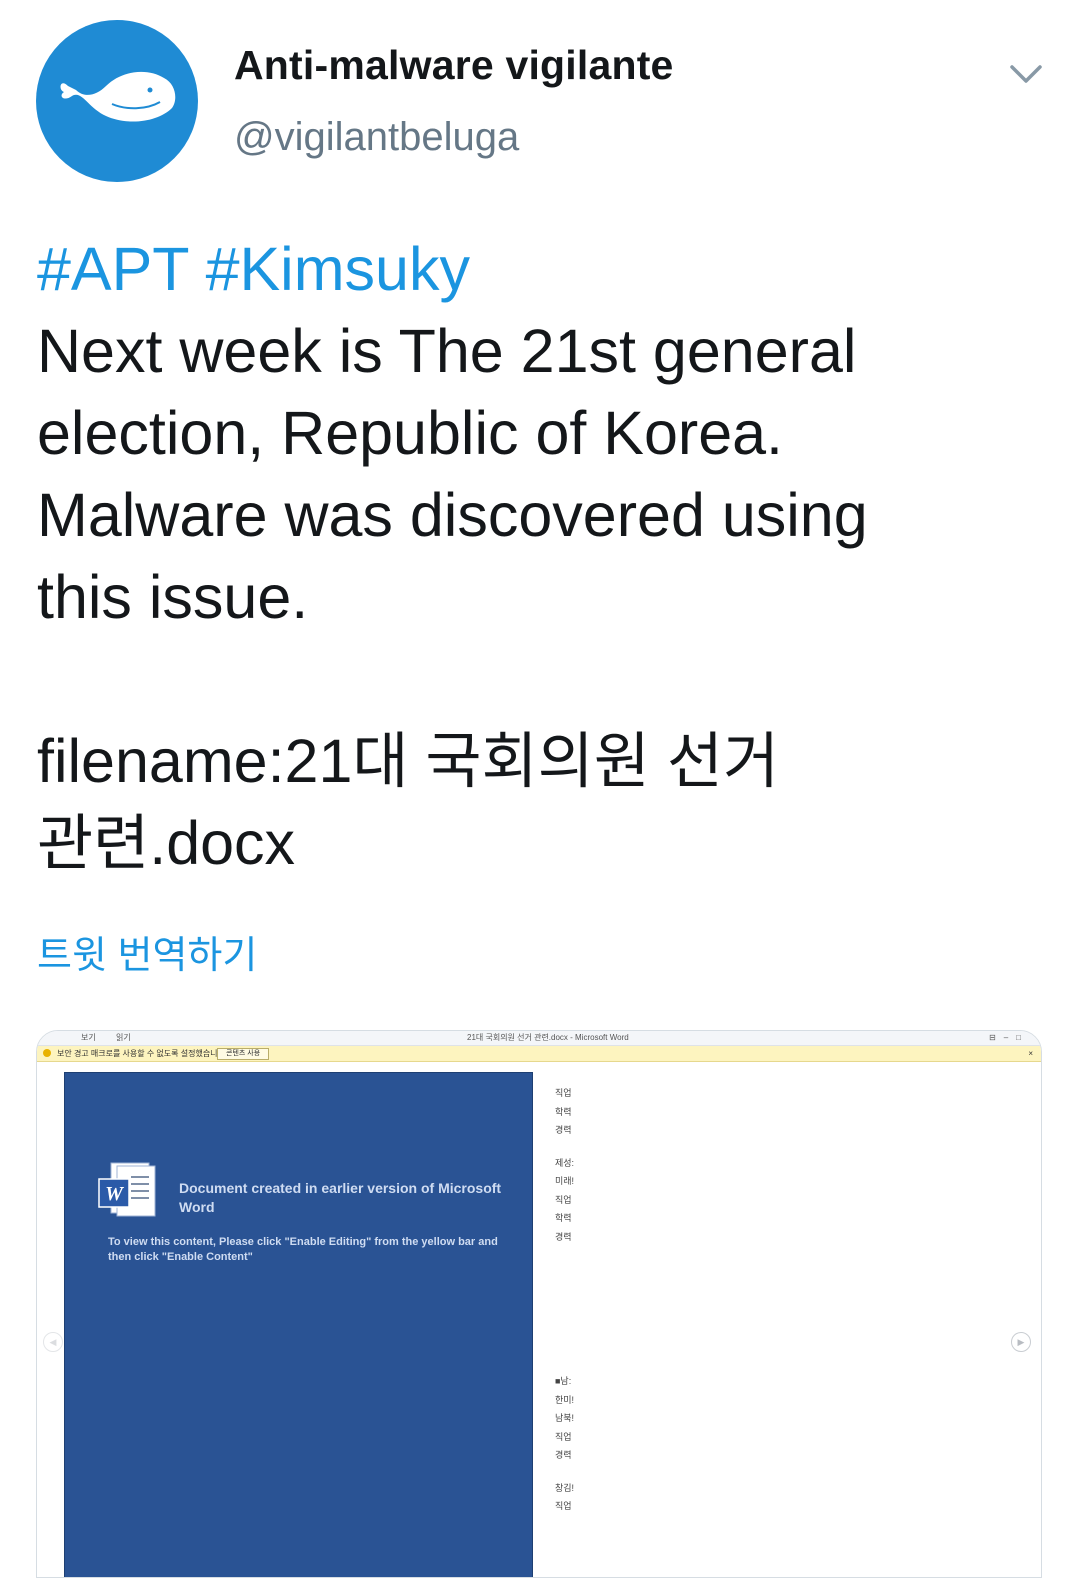 Image resolution: width=1080 pixels, height=1578 pixels. Describe the element at coordinates (541, 102) in the screenshot. I see `tweet-header: Anti-malware vigilante @vigilantbeluga` at that location.